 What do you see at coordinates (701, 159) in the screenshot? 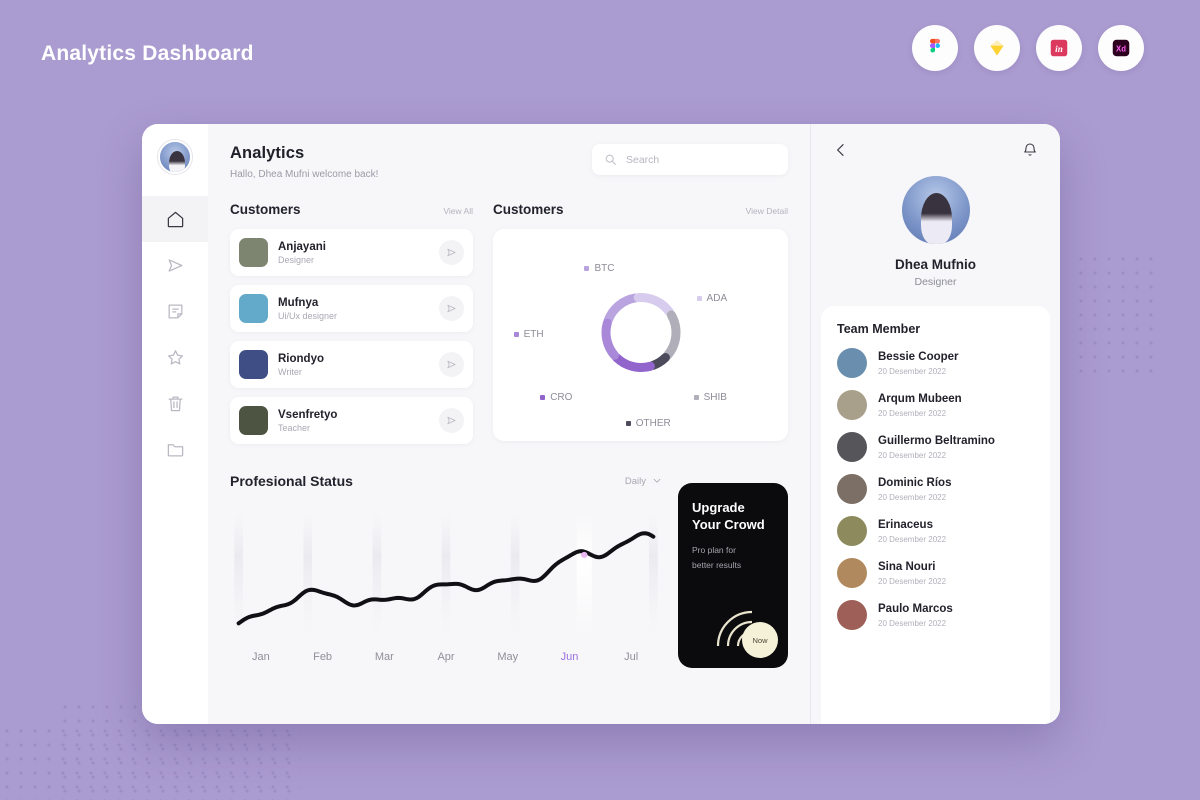
I see `search-input` at bounding box center [701, 159].